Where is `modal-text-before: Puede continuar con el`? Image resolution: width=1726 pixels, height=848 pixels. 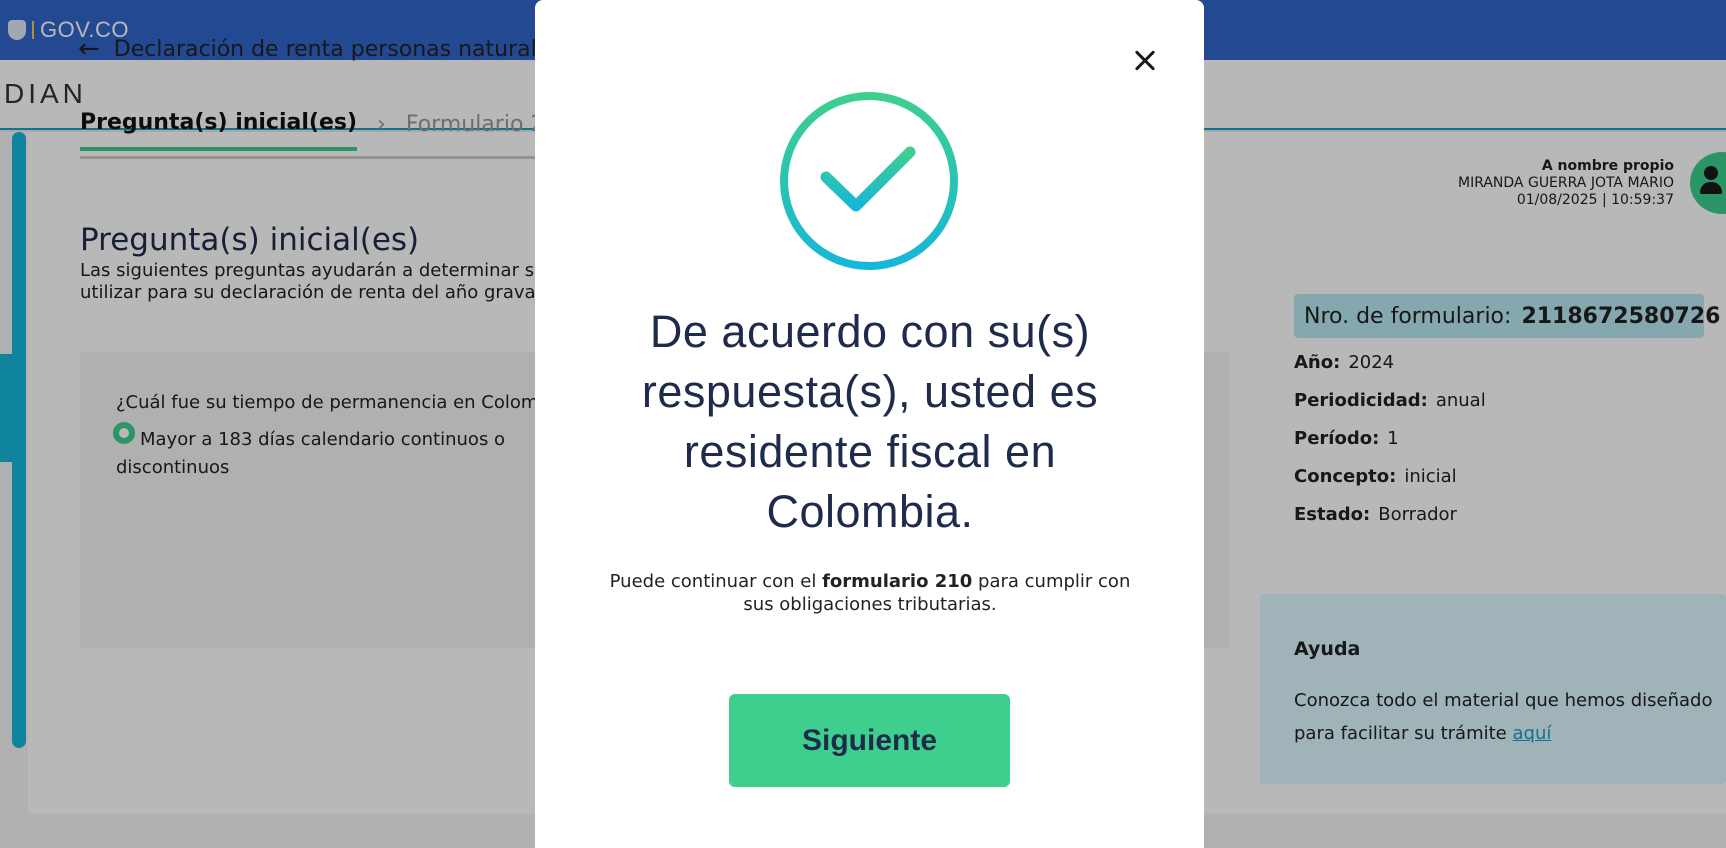 modal-text-before: Puede continuar con el is located at coordinates (713, 581).